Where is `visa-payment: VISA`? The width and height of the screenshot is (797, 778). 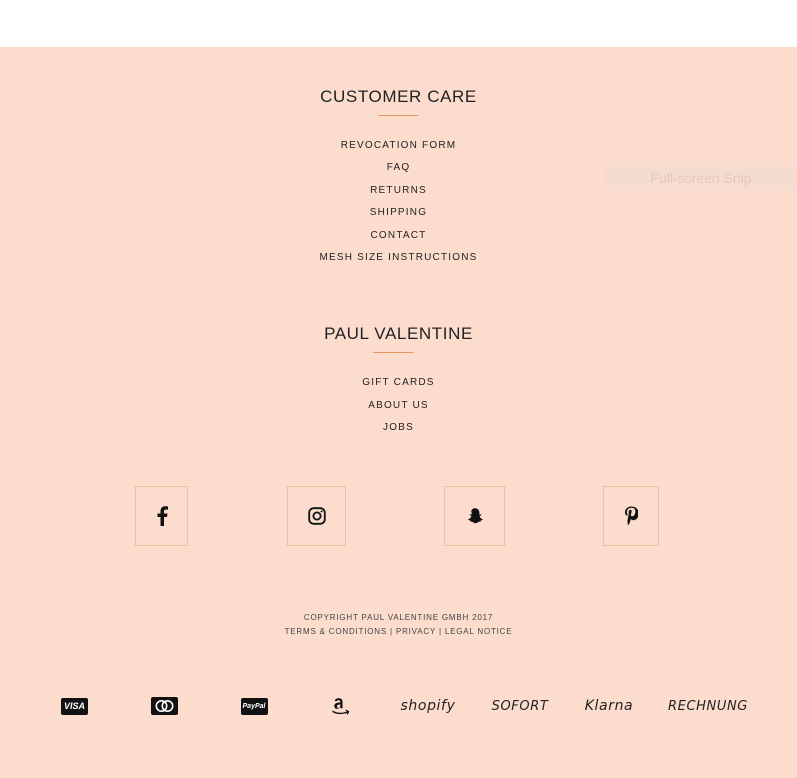
visa-payment: VISA is located at coordinates (74, 706).